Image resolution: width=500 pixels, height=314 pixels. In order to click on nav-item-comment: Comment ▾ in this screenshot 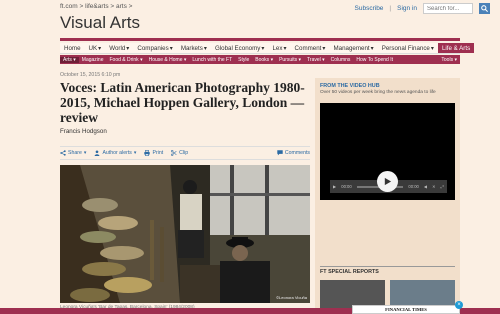, I will do `click(310, 48)`.